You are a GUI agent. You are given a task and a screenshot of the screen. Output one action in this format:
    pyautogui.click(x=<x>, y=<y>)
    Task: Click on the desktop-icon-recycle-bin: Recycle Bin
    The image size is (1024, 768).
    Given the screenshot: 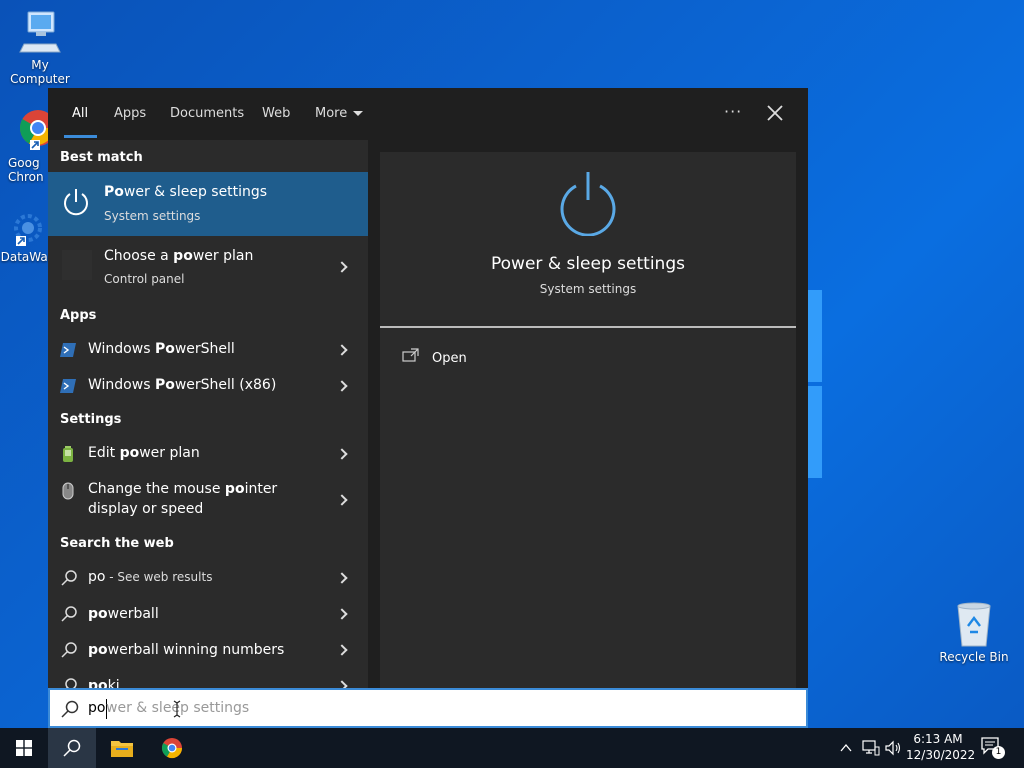 What is the action you would take?
    pyautogui.click(x=974, y=632)
    